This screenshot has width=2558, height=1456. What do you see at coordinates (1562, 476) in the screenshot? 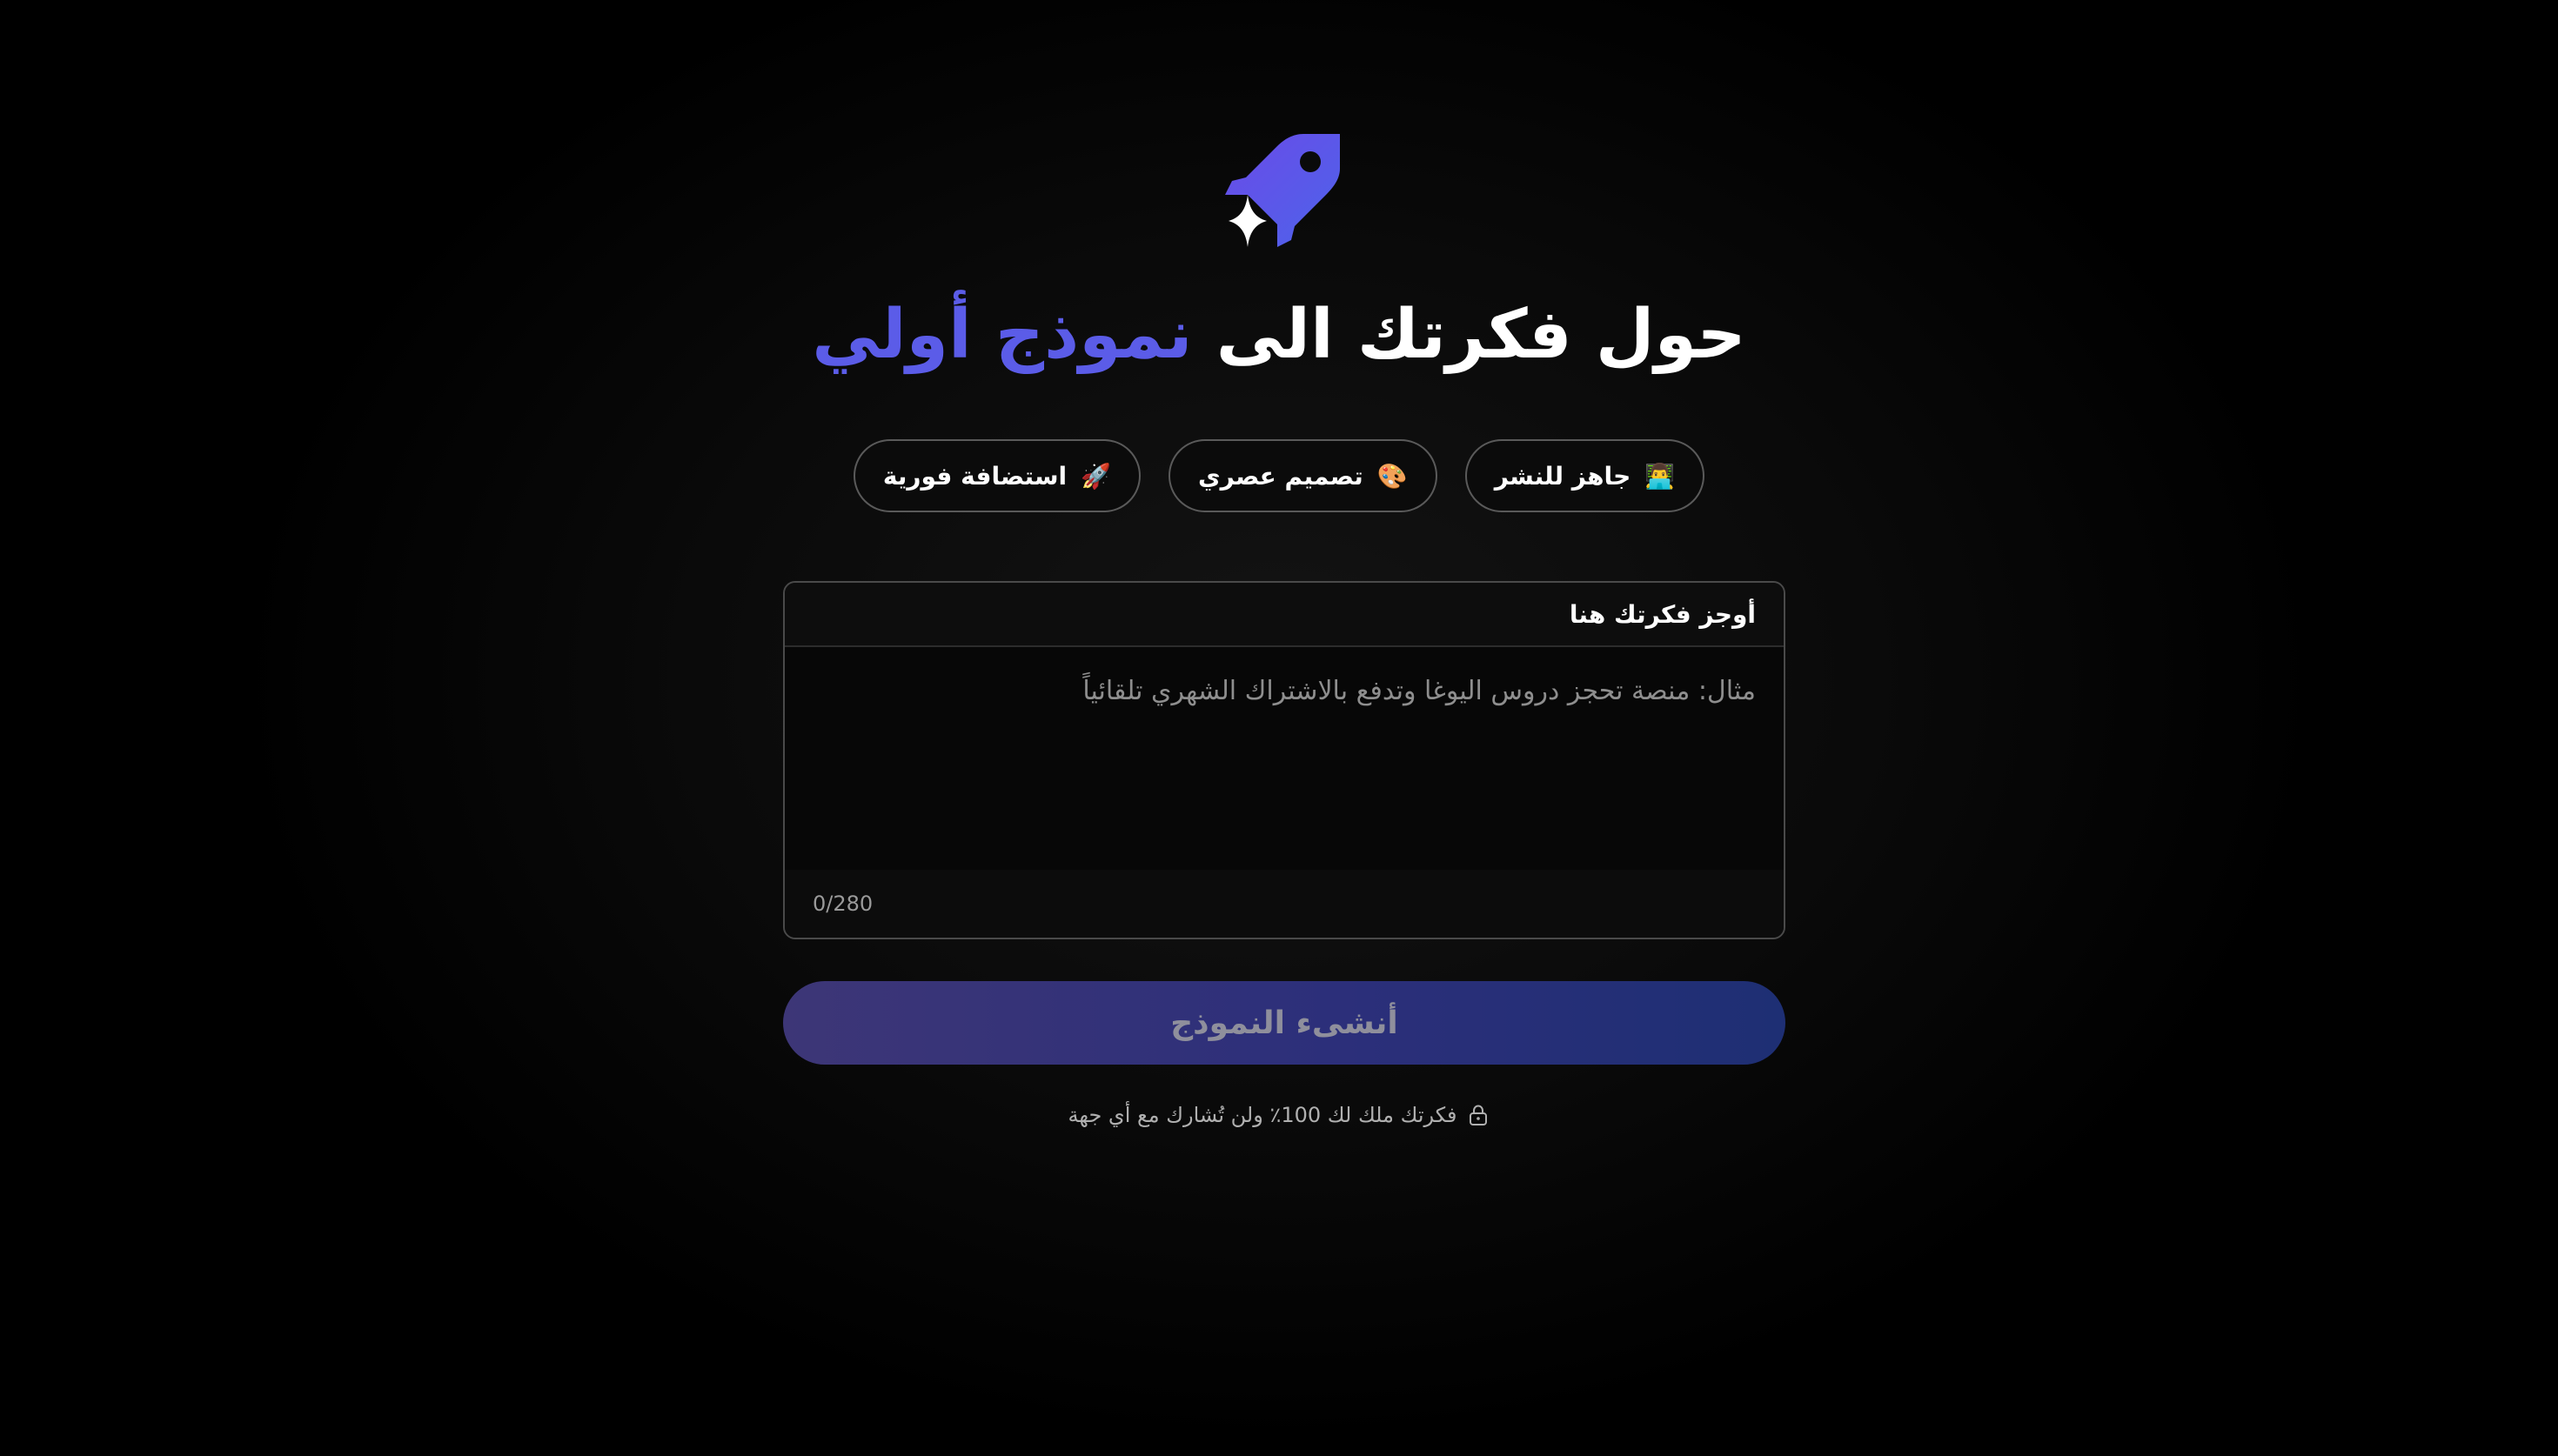
I see `feature-chip-label: جاهز للنشر` at bounding box center [1562, 476].